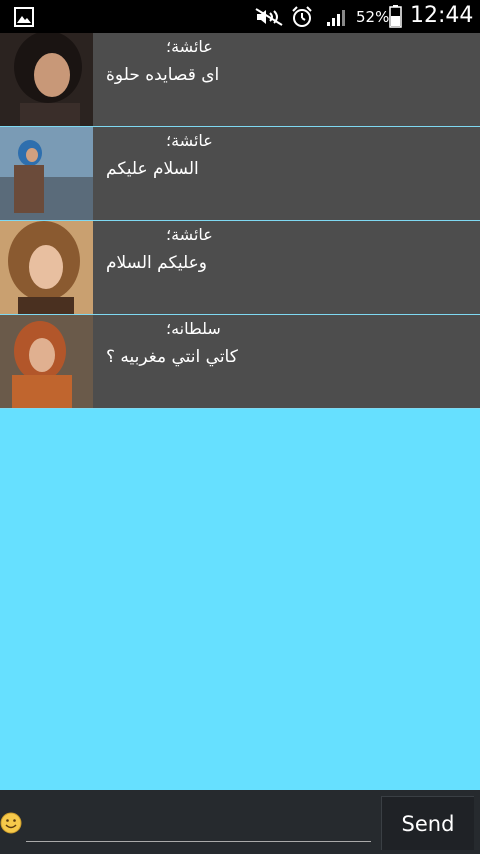  What do you see at coordinates (302, 16) in the screenshot?
I see `alarm-icon` at bounding box center [302, 16].